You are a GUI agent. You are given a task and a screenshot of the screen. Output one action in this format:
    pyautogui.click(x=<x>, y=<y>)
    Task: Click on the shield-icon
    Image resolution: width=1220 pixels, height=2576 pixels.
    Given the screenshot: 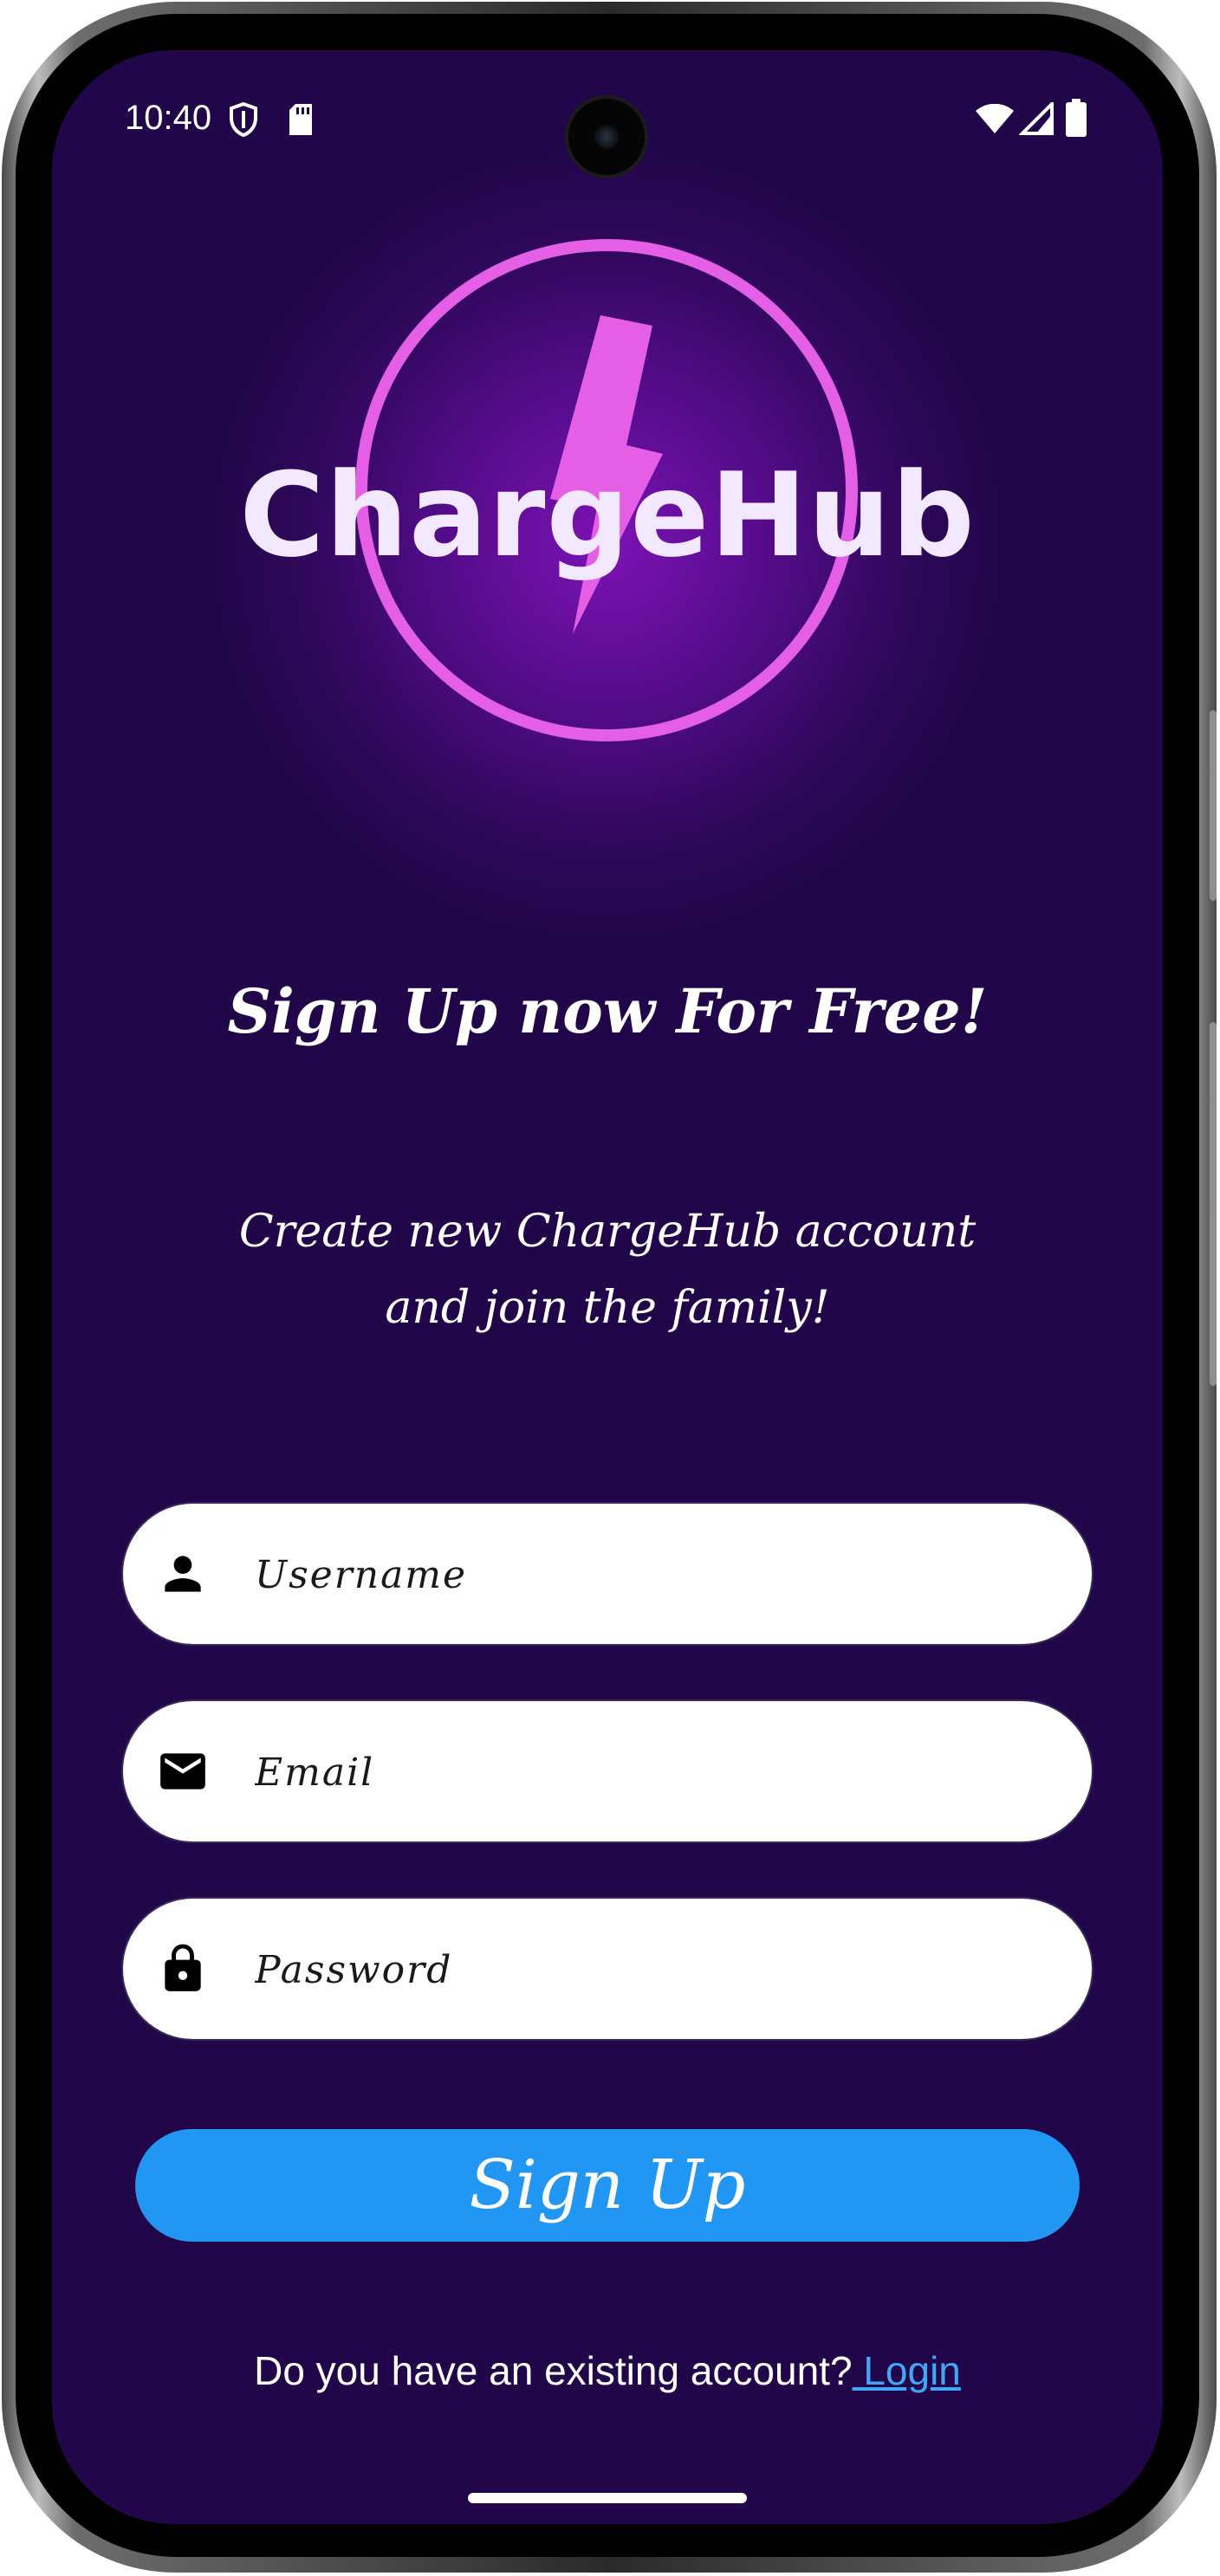 What is the action you would take?
    pyautogui.click(x=243, y=119)
    